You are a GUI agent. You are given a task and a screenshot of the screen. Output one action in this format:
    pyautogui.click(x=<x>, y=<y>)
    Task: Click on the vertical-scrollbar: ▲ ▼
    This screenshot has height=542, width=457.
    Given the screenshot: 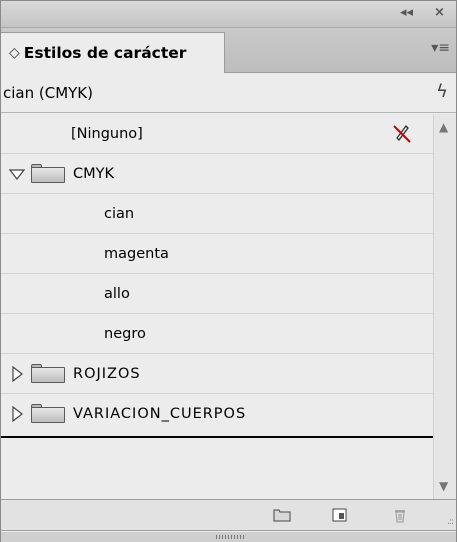 What is the action you would take?
    pyautogui.click(x=444, y=306)
    